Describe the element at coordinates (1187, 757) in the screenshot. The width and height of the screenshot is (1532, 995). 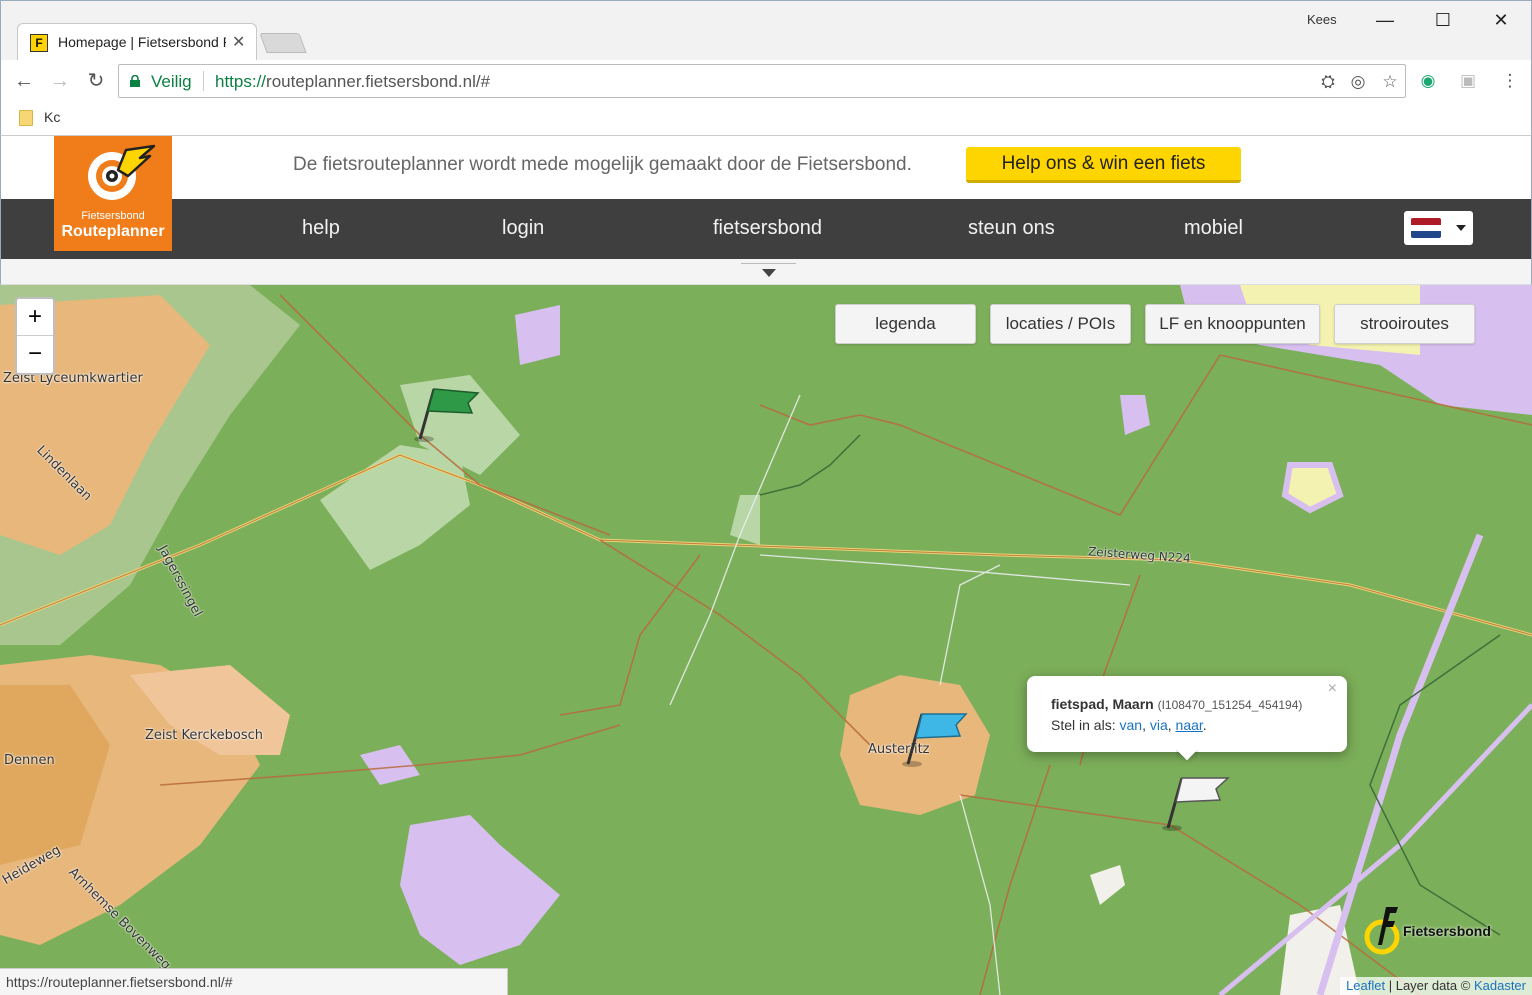
I see `popup-tip` at that location.